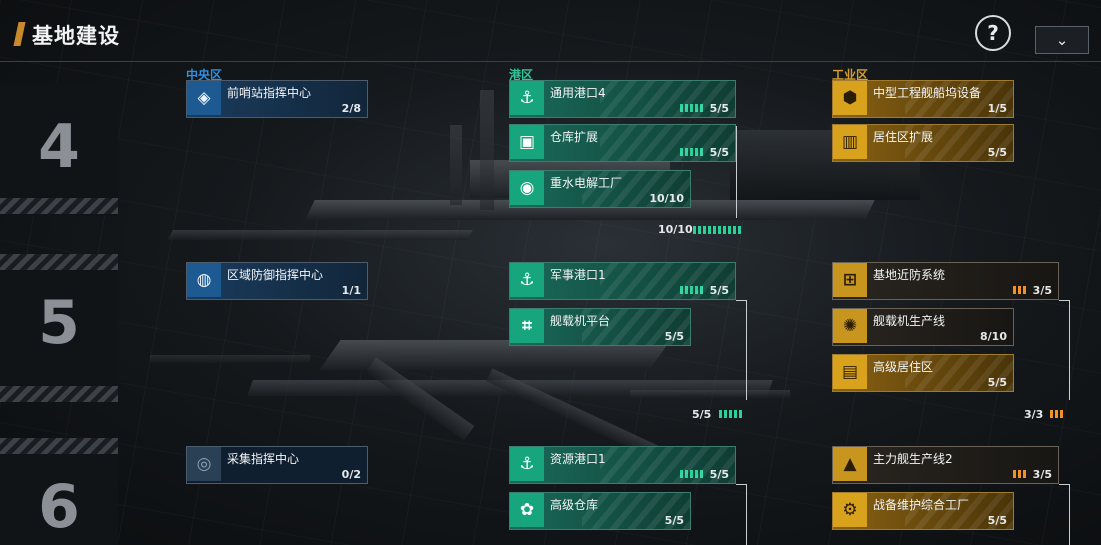  Describe the element at coordinates (578, 93) in the screenshot. I see `building-name: 通用港口4` at that location.